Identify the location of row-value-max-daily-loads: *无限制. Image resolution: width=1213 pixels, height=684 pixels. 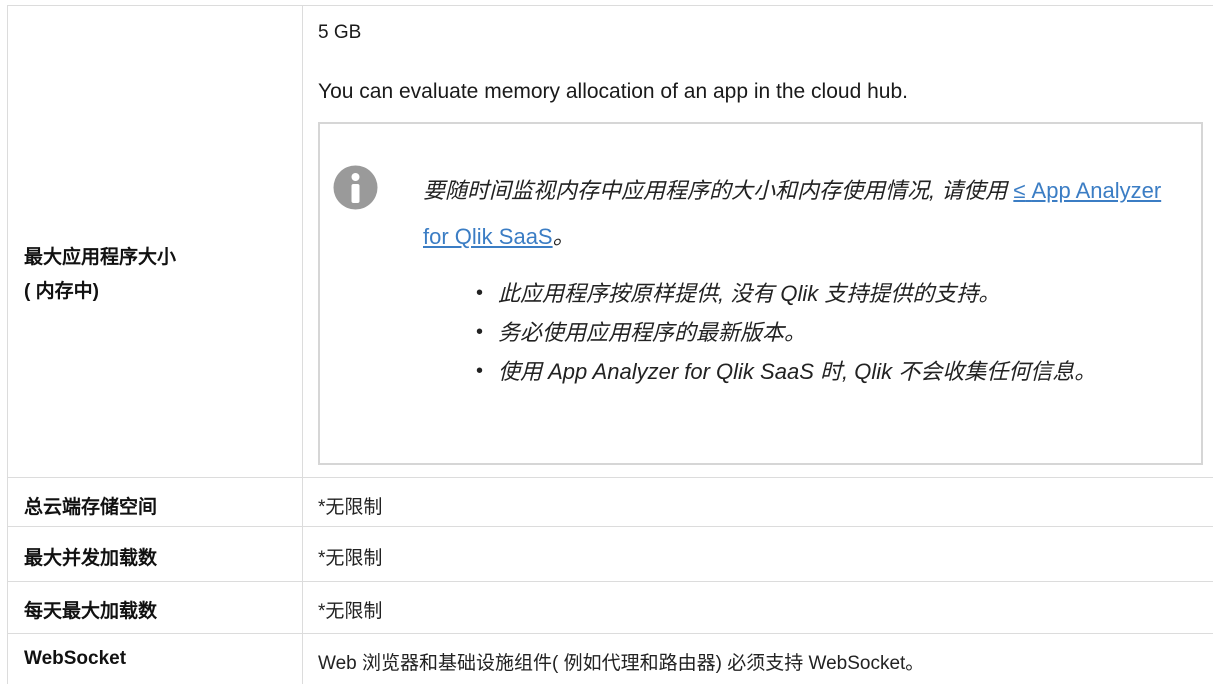
(350, 611).